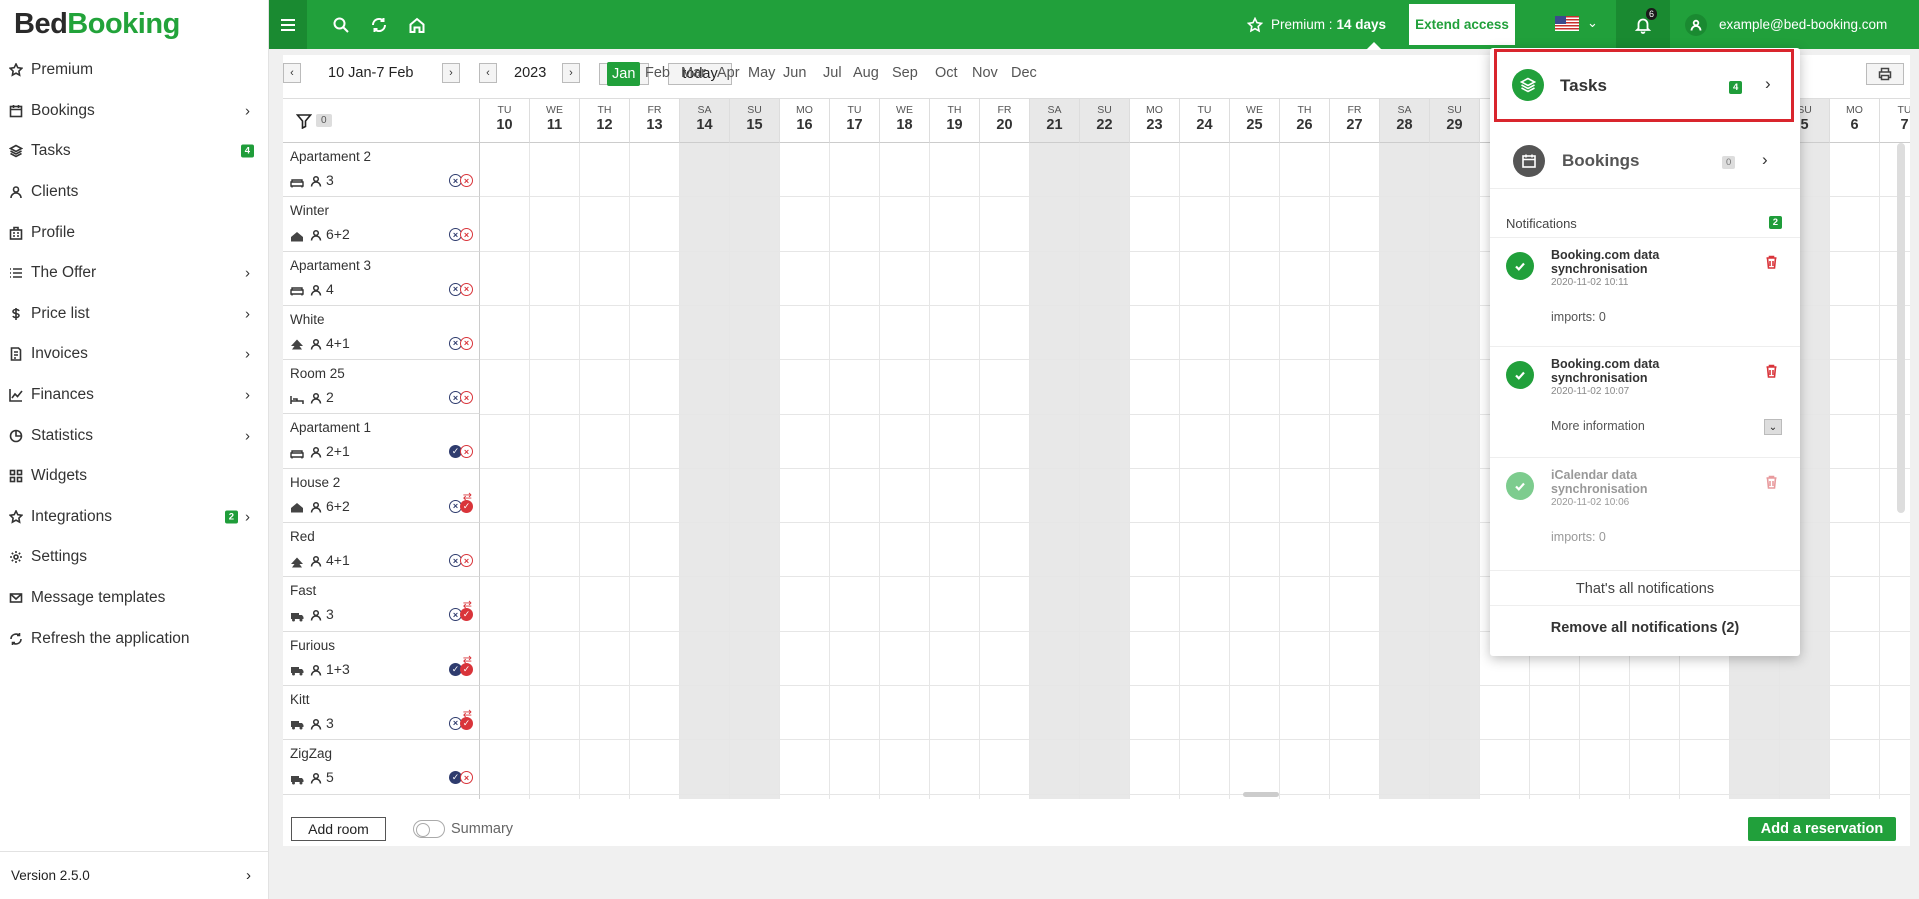 This screenshot has width=1919, height=899. What do you see at coordinates (381, 496) in the screenshot?
I see `room-row: House 2 6+2 ⇄ × ✓` at bounding box center [381, 496].